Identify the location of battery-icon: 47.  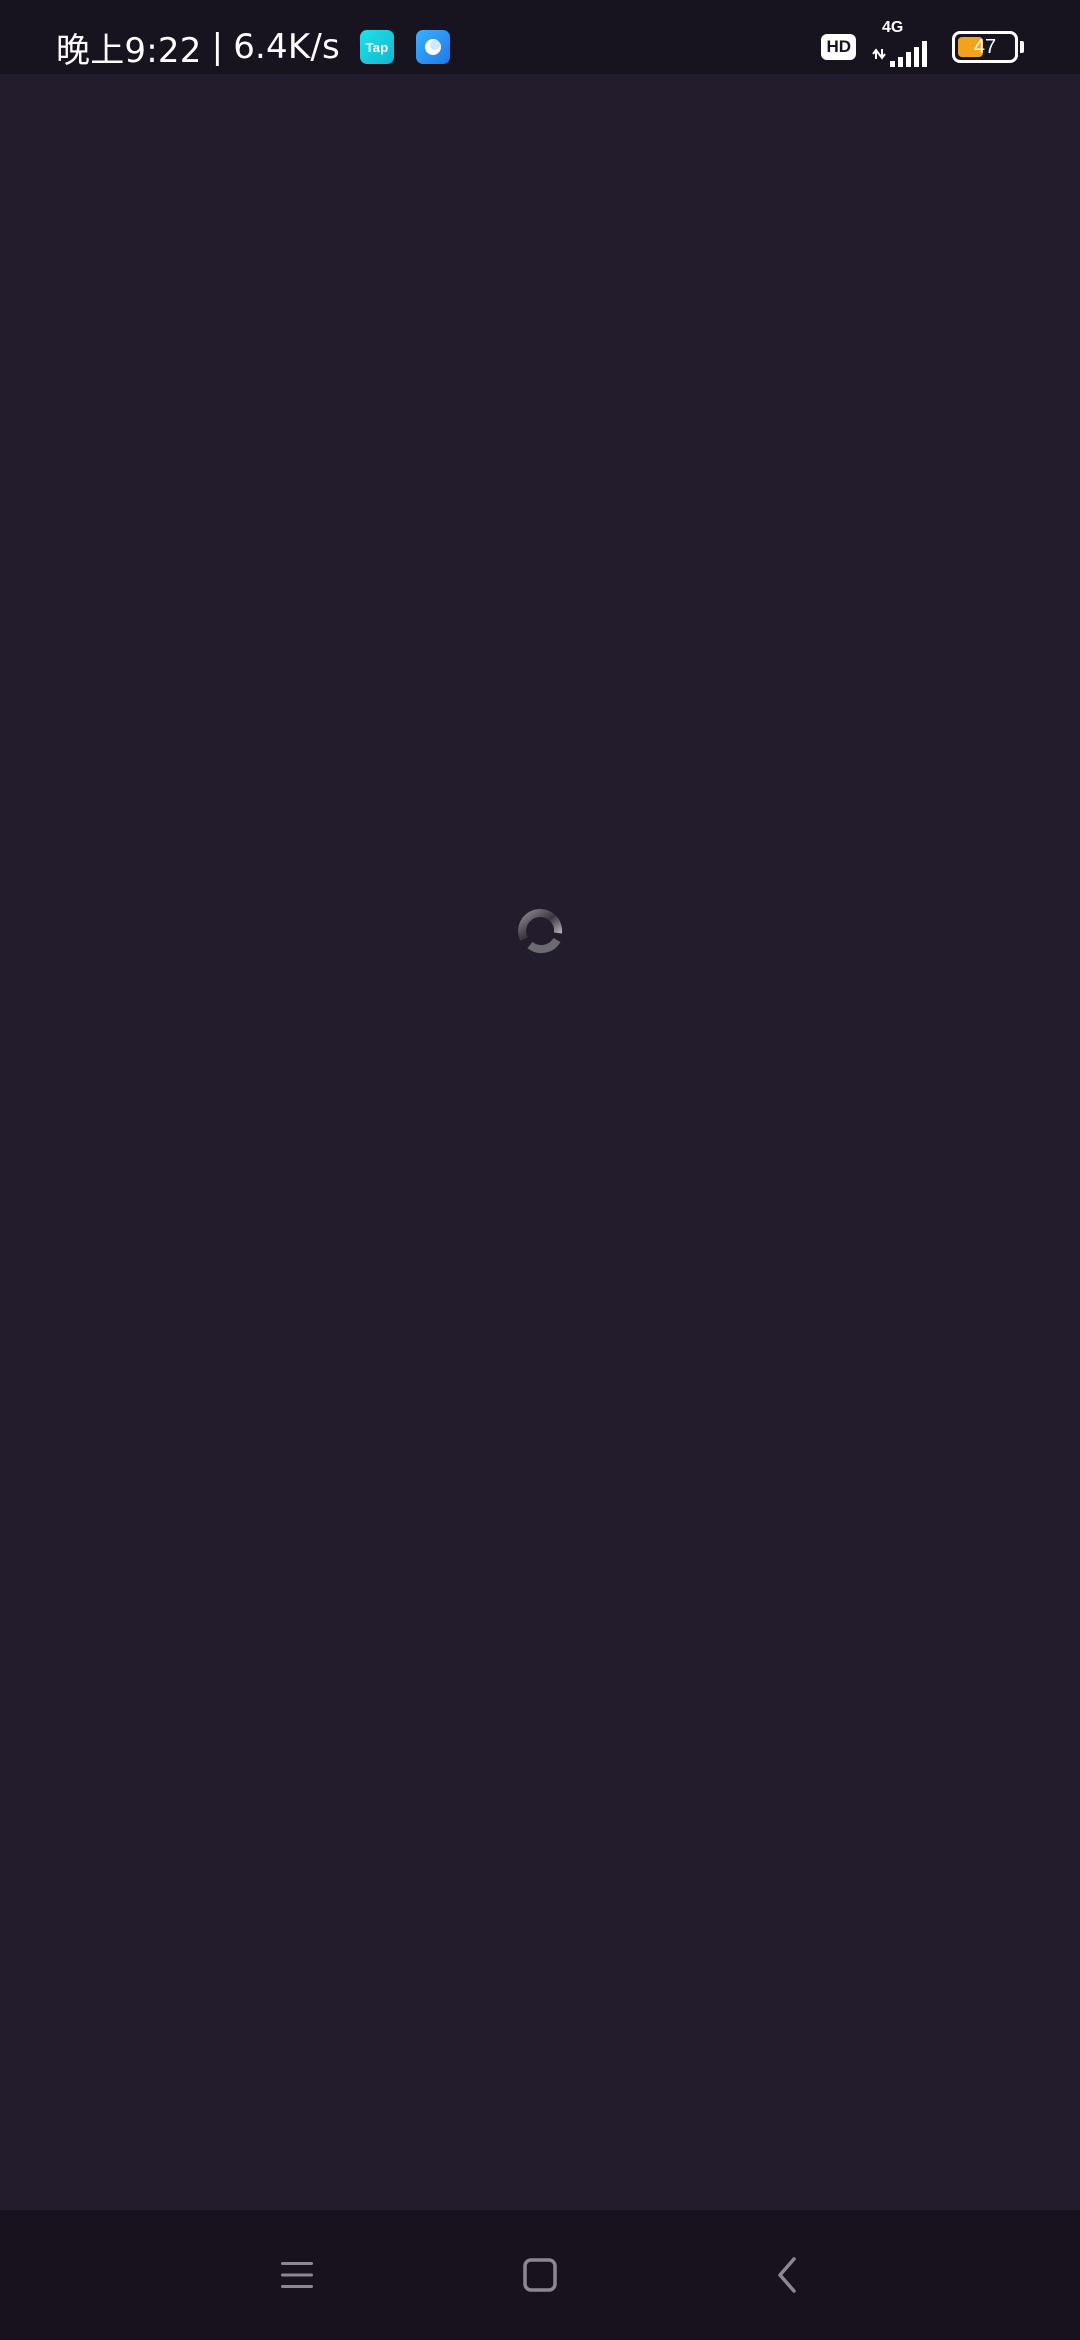
(988, 47).